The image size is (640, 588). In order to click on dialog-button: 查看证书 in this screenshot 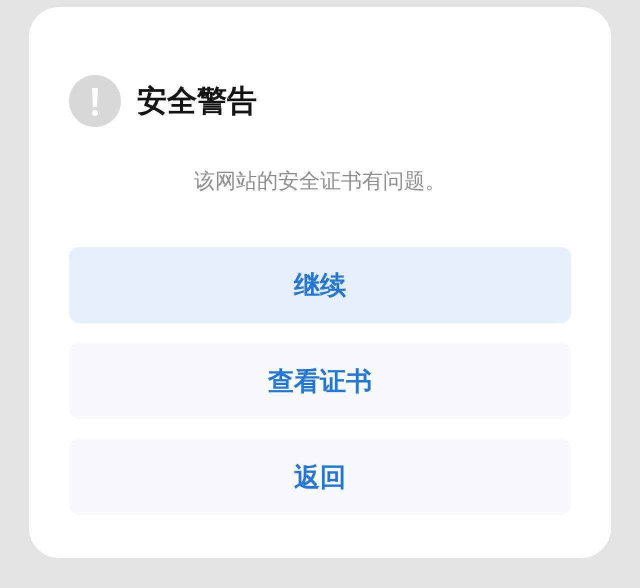, I will do `click(320, 381)`.